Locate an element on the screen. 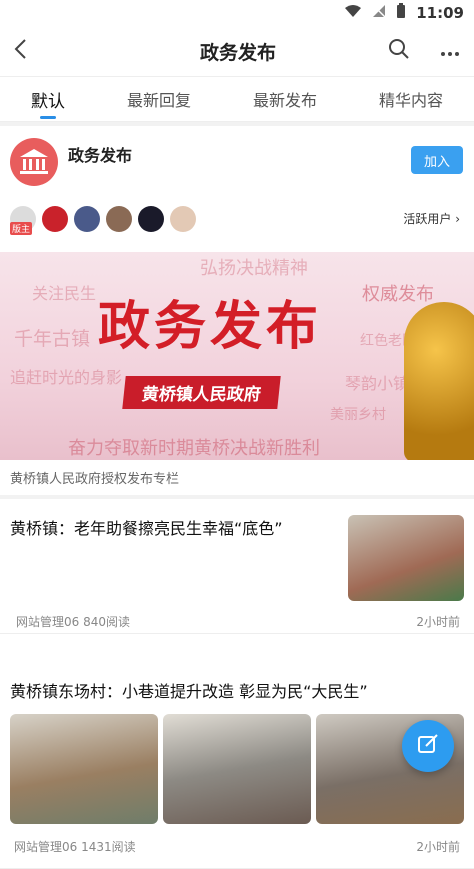 The width and height of the screenshot is (474, 869). clock: 11:09 is located at coordinates (440, 13).